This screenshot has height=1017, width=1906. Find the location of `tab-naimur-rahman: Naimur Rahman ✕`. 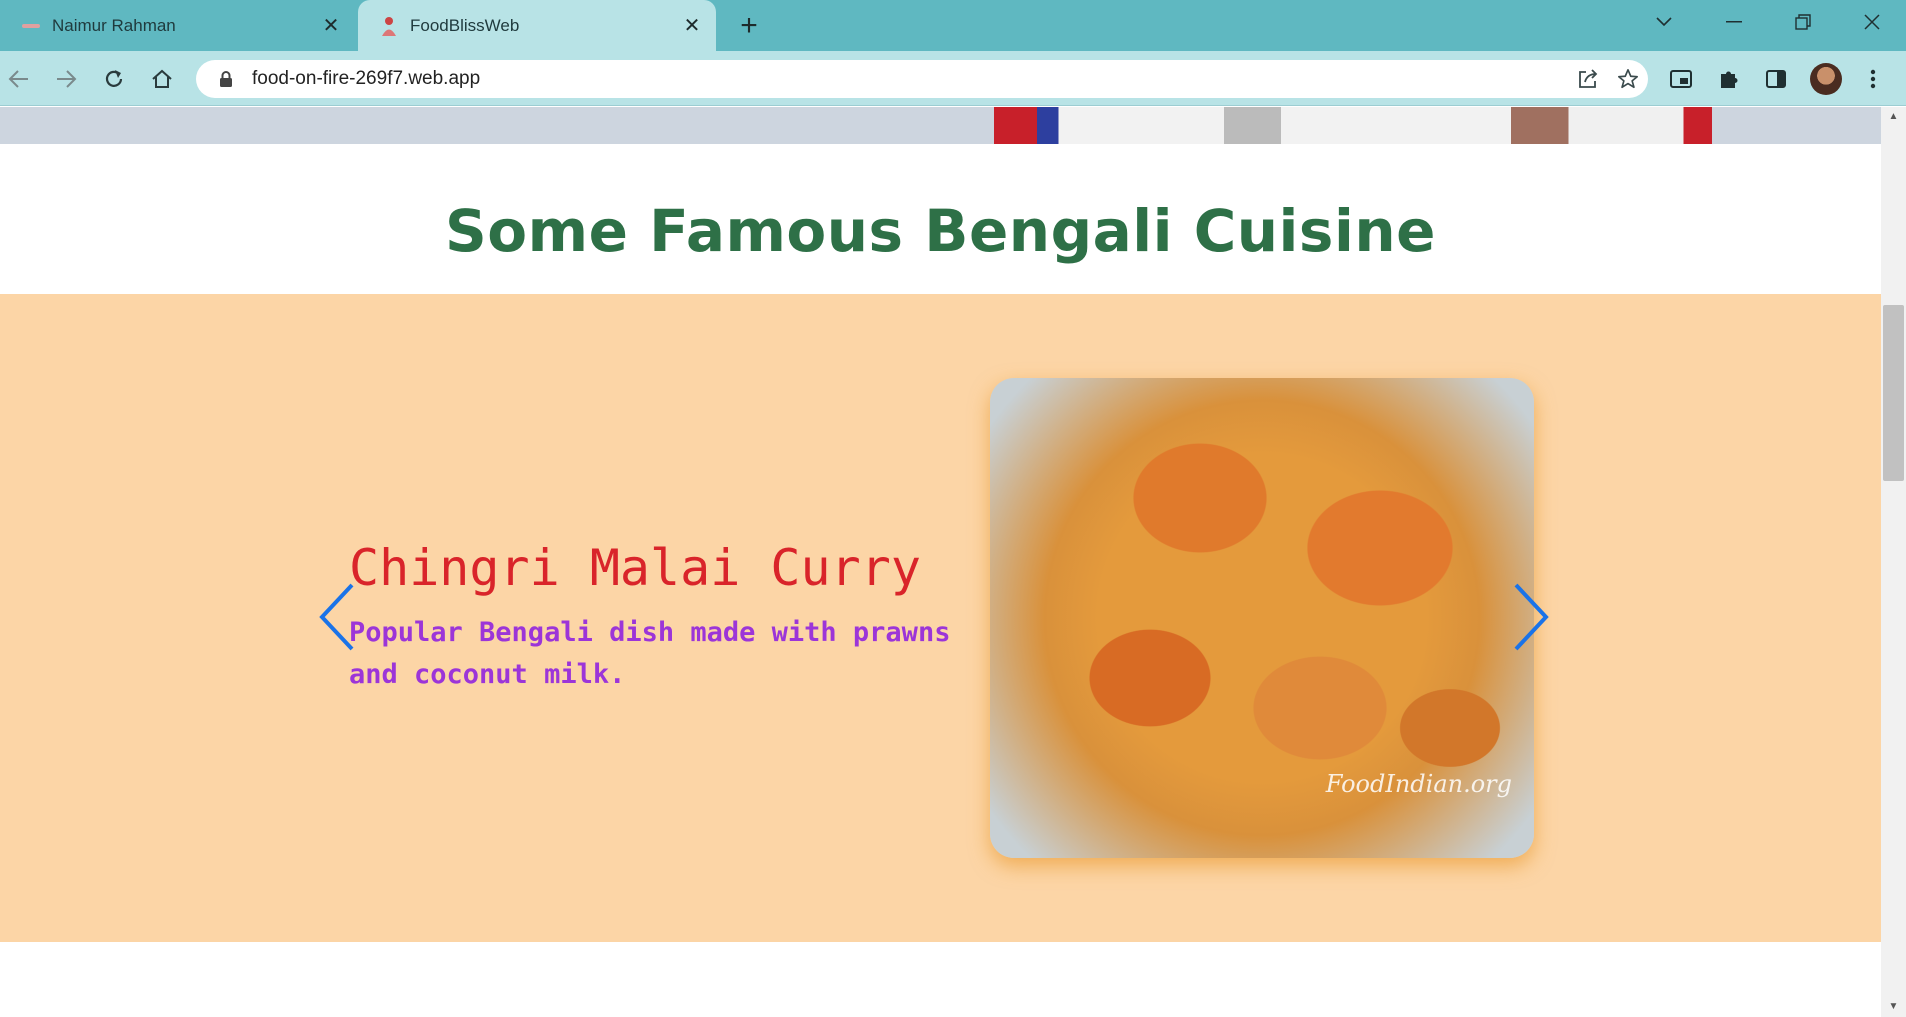

tab-naimur-rahman: Naimur Rahman ✕ is located at coordinates (177, 25).